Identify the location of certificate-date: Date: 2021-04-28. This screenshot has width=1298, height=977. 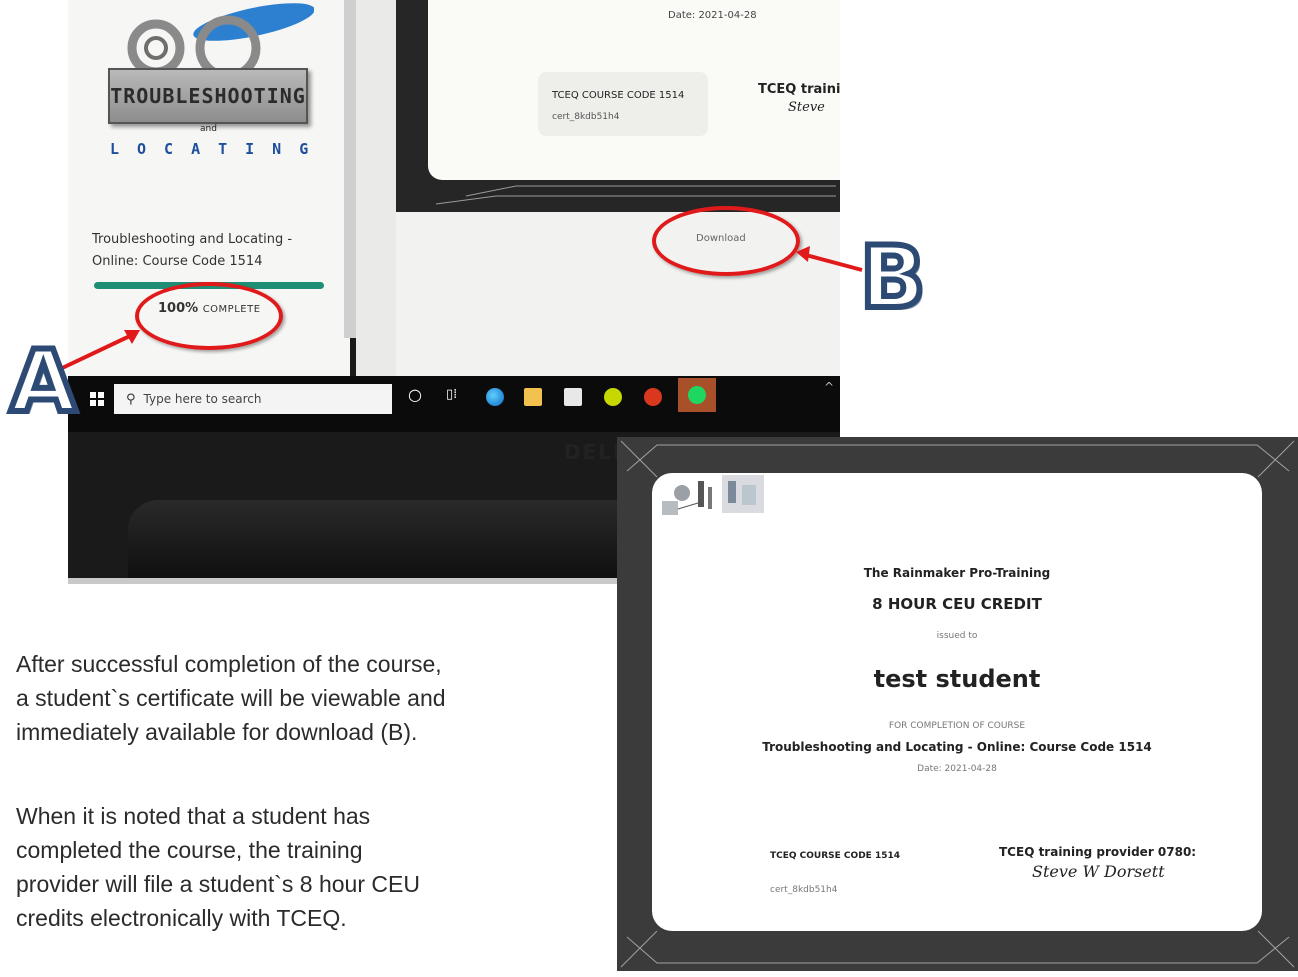
(957, 769).